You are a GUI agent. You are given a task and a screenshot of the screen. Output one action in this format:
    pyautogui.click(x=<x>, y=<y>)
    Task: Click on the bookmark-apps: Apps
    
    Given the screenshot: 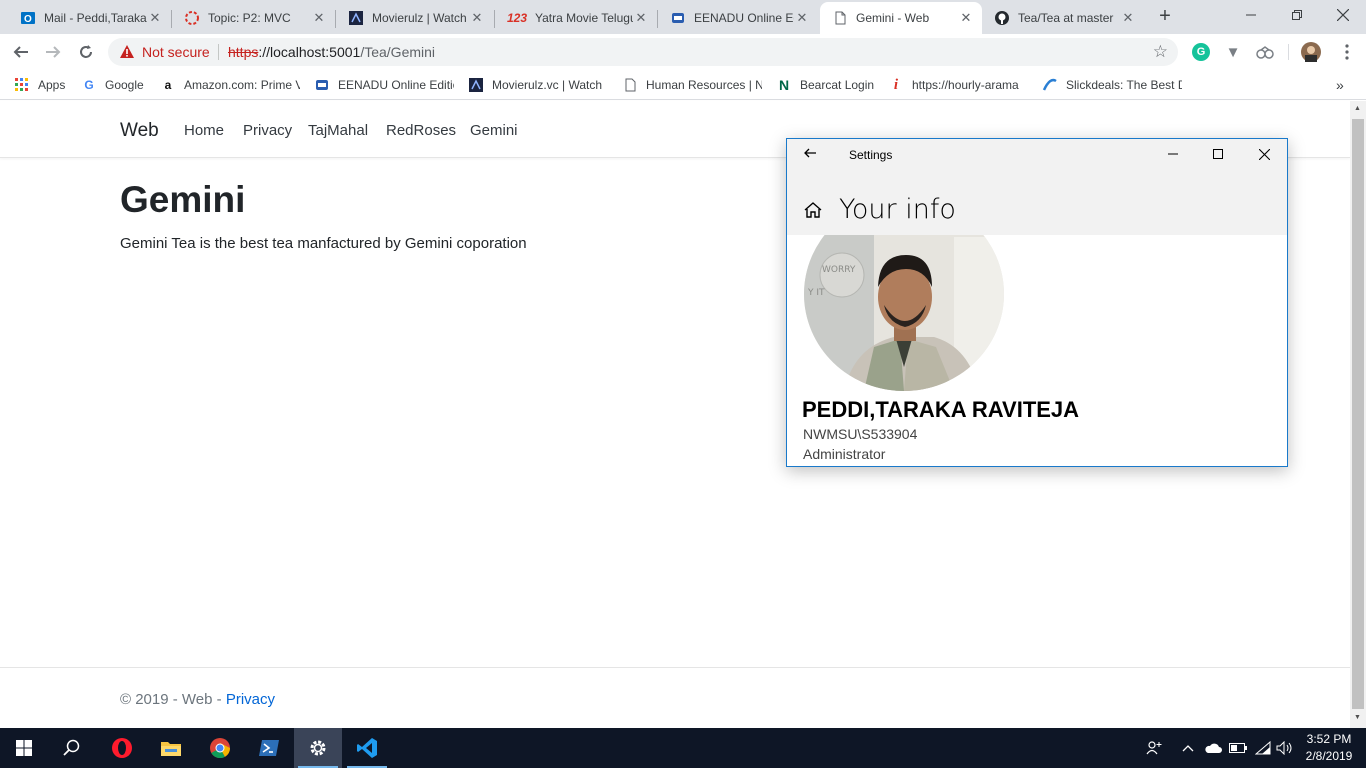 What is the action you would take?
    pyautogui.click(x=39, y=85)
    